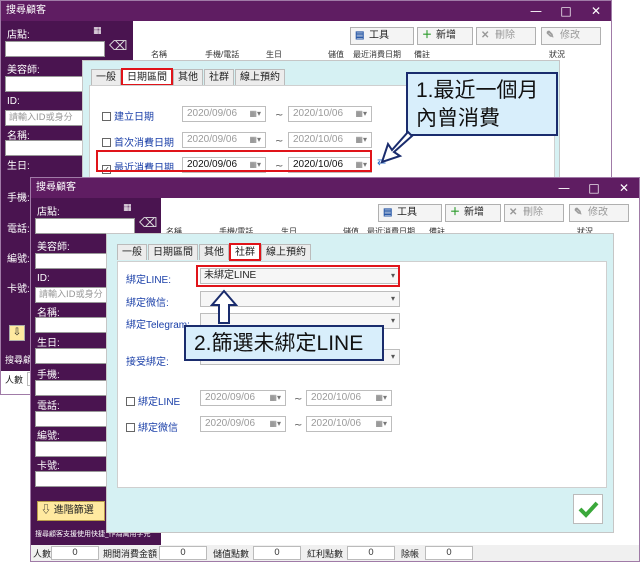 Image resolution: width=640 pixels, height=562 pixels. What do you see at coordinates (336, 397) in the screenshot?
I see `line-bind-date-to-value: 2020/10/06` at bounding box center [336, 397].